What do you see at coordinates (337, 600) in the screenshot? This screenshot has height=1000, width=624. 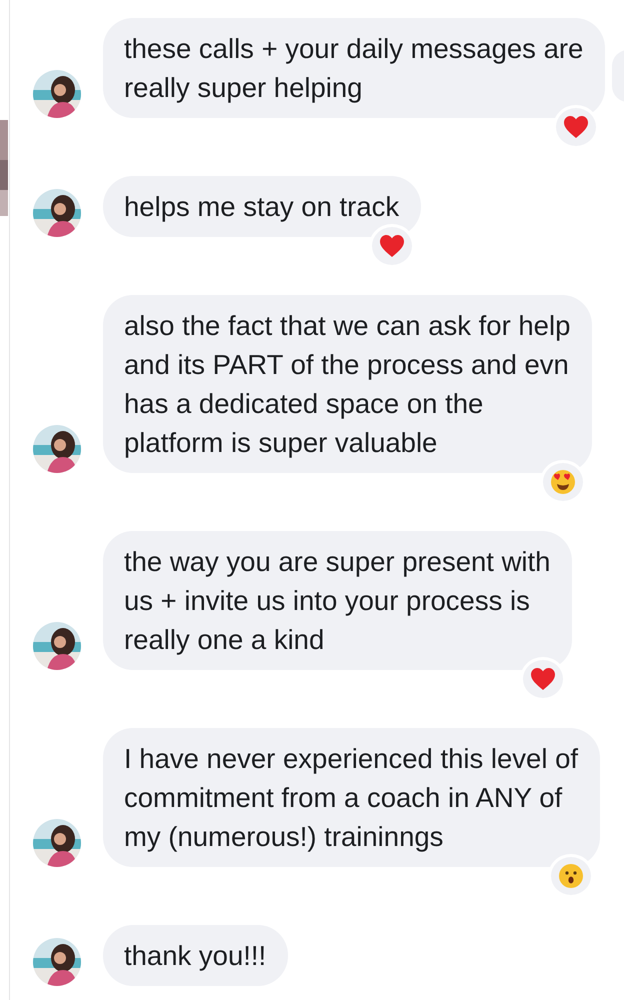 I see `message-text: the way you are super present with us + invite us into your process is really one a kind` at bounding box center [337, 600].